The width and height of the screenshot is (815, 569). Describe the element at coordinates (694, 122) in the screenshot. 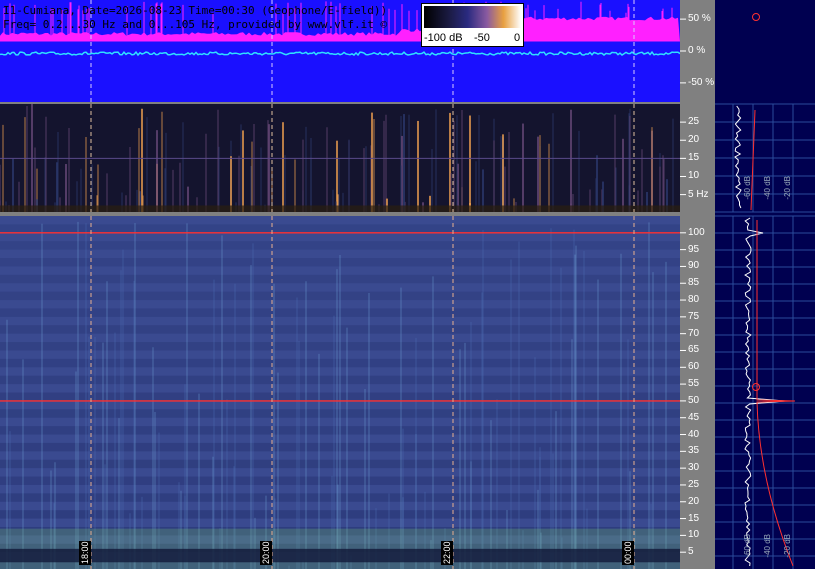

I see `spectrogram-low-tick-label: 25` at that location.